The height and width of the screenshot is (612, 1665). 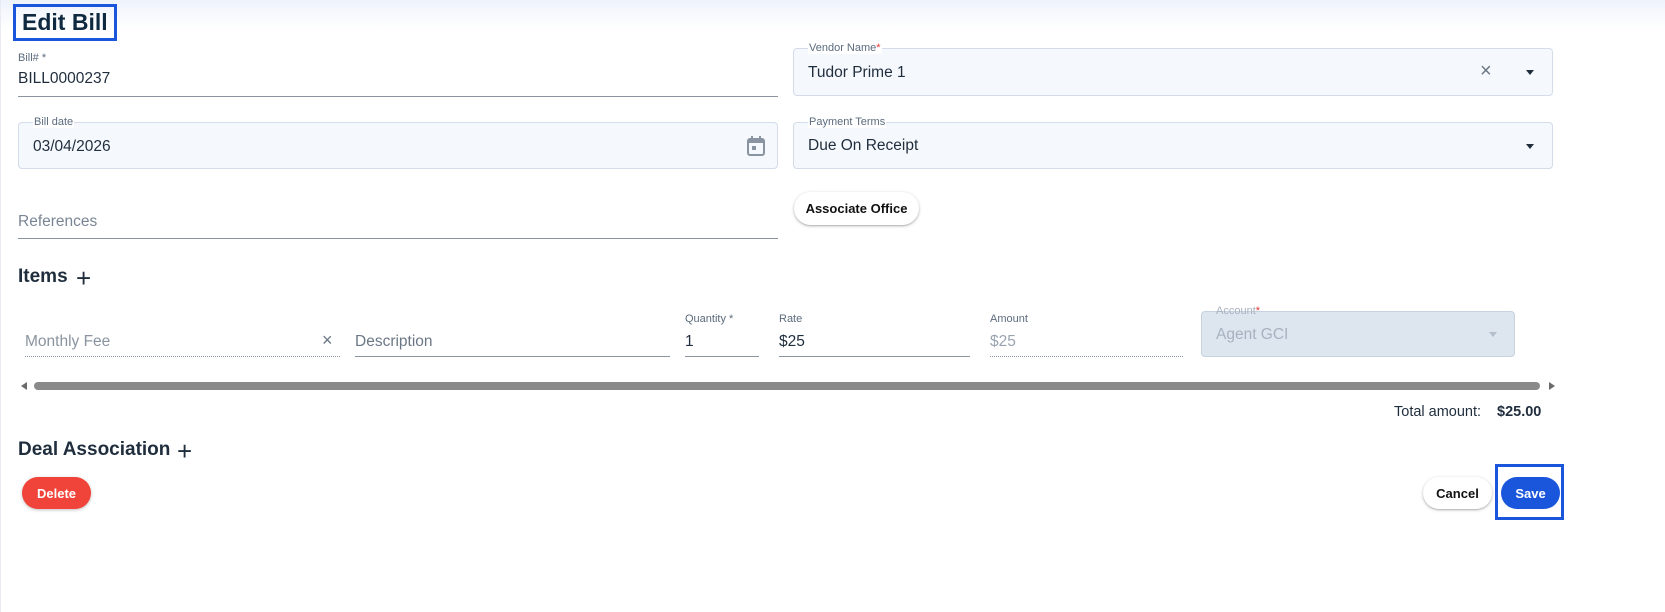 I want to click on save-button: Save, so click(x=1530, y=493).